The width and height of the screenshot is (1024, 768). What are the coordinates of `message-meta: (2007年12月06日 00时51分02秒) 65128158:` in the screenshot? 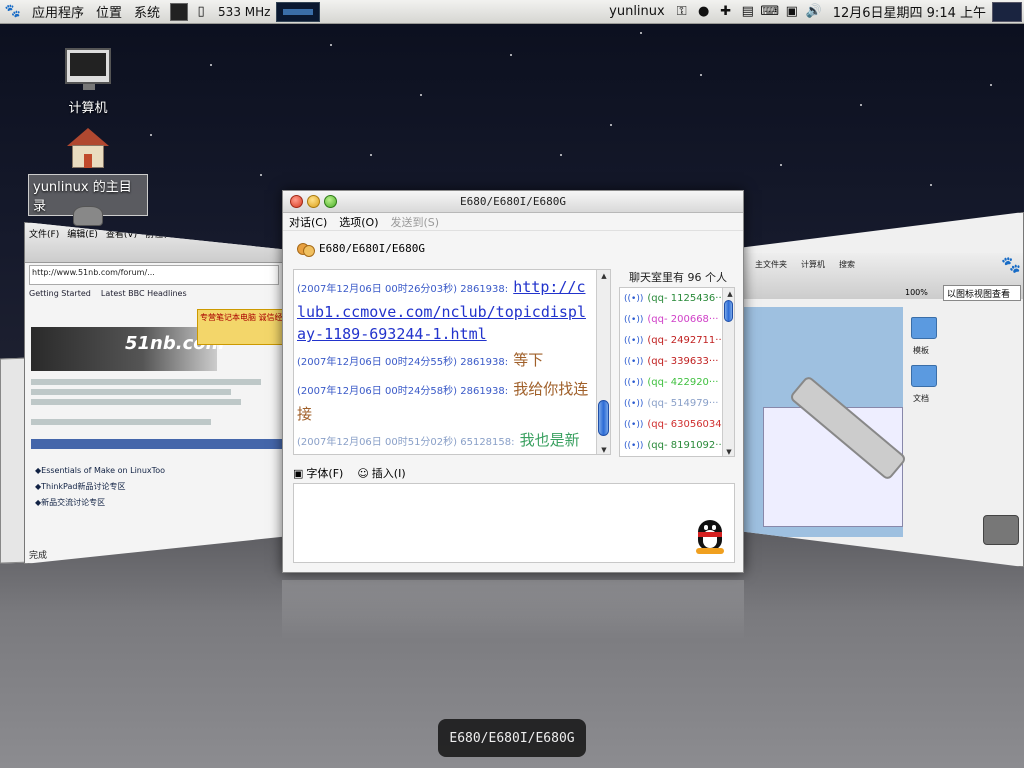 It's located at (406, 442).